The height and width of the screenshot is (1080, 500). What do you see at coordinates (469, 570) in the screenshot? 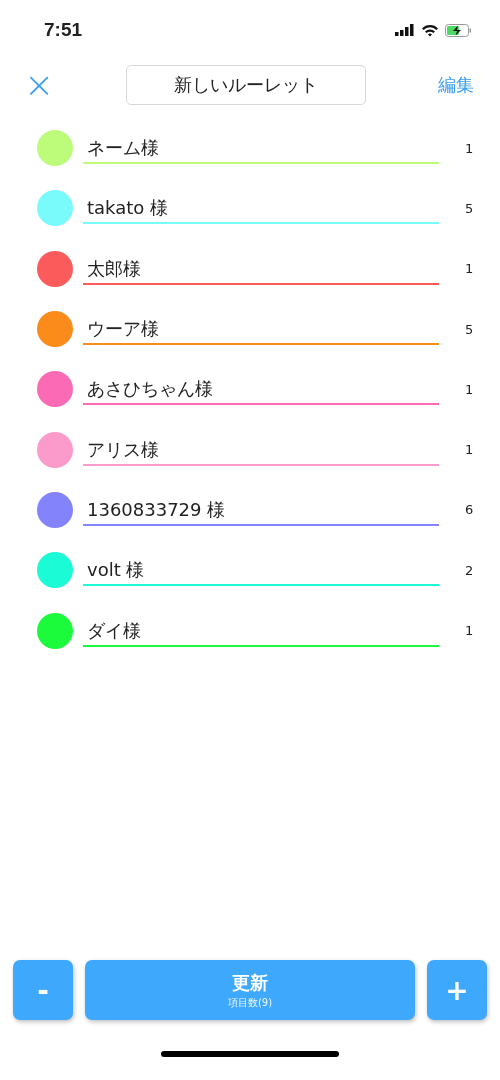
I see `count-label: 2` at bounding box center [469, 570].